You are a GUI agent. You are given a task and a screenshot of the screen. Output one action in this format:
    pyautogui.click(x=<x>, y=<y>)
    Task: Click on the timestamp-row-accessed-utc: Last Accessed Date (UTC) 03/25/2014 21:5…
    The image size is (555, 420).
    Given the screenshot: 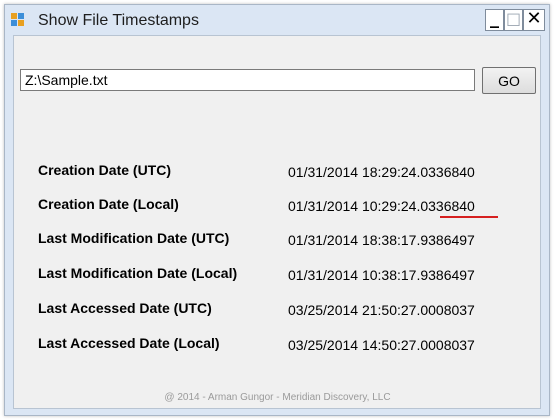 What is the action you would take?
    pyautogui.click(x=277, y=309)
    